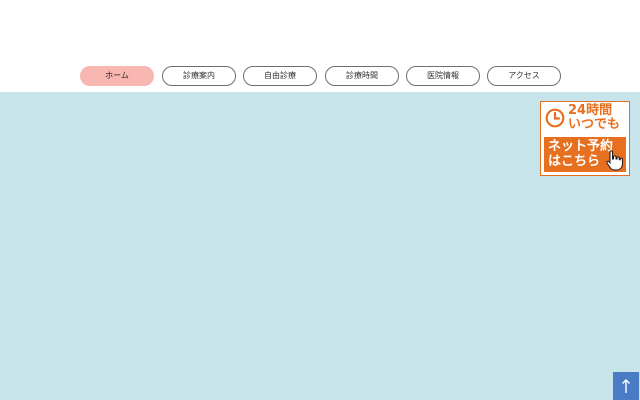  Describe the element at coordinates (574, 161) in the screenshot. I see `reservation-text-click-here: はこちら` at that location.